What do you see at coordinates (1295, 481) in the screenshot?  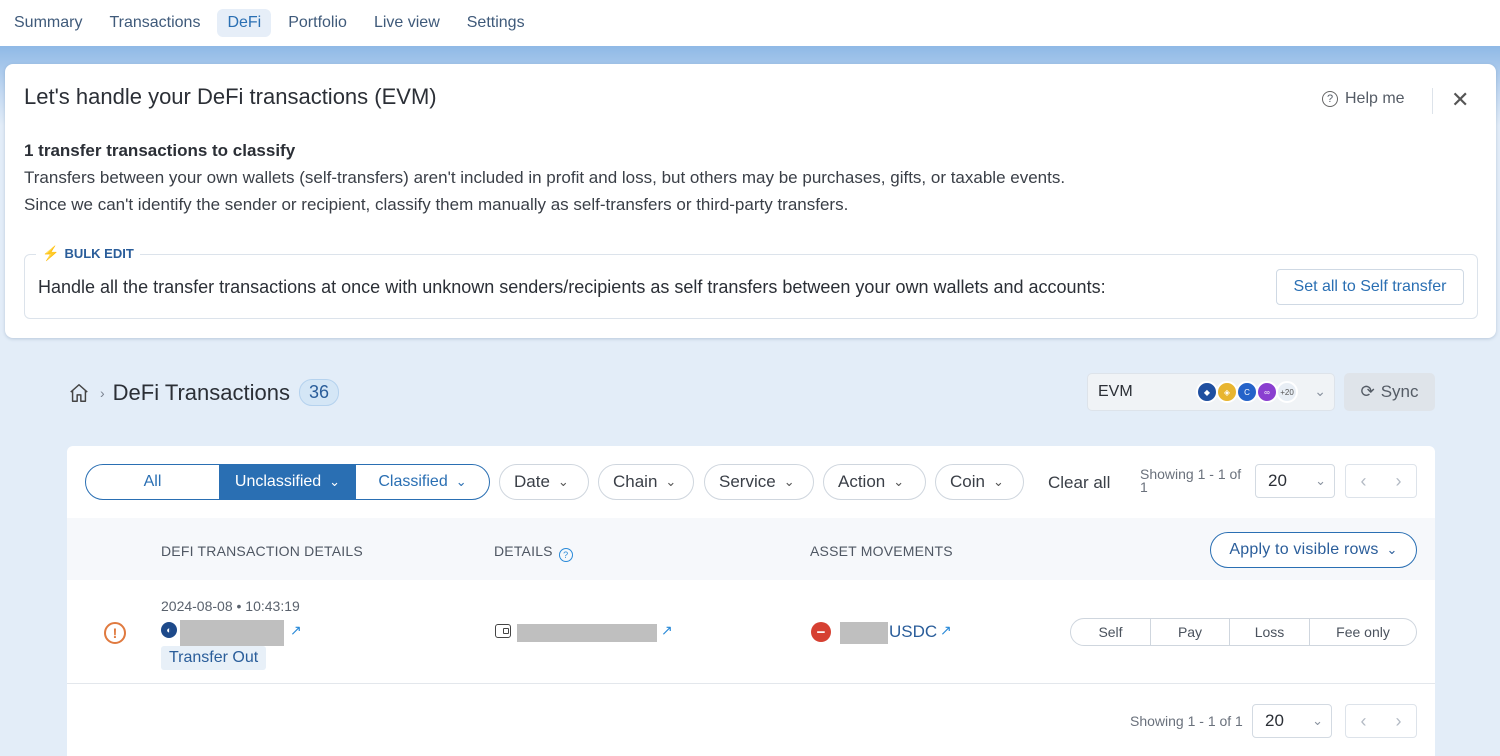 I see `per-page-select-top: 20 ⌄` at bounding box center [1295, 481].